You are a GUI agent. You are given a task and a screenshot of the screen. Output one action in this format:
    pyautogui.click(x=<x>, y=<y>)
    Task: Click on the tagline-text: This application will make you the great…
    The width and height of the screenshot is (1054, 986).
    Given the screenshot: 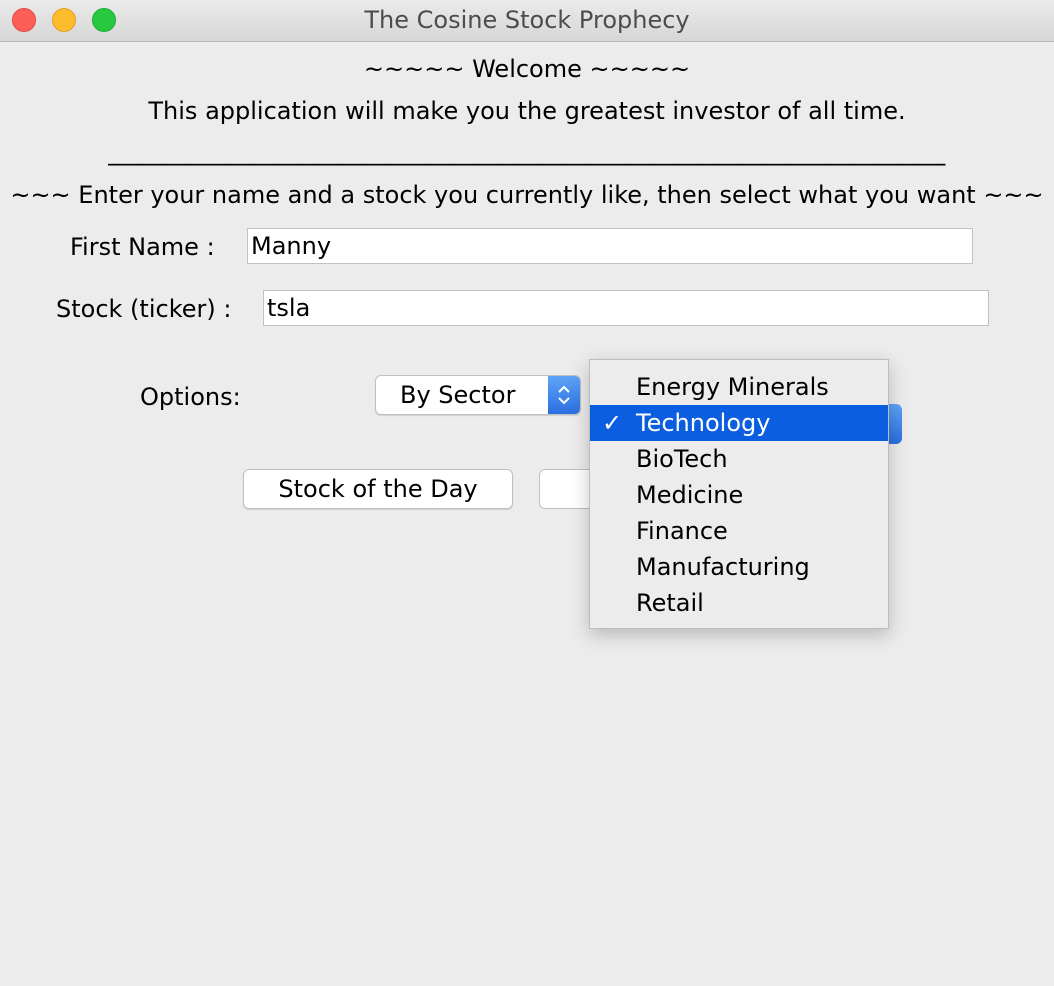 What is the action you would take?
    pyautogui.click(x=527, y=111)
    